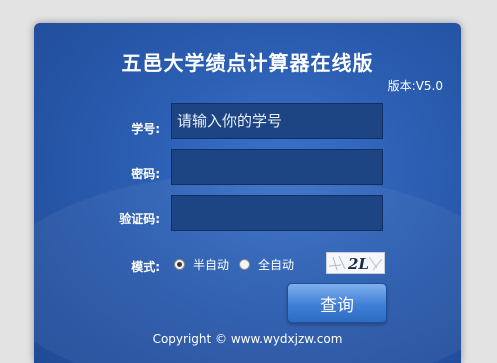 Image resolution: width=497 pixels, height=363 pixels. What do you see at coordinates (337, 303) in the screenshot?
I see `query-button: 查询` at bounding box center [337, 303].